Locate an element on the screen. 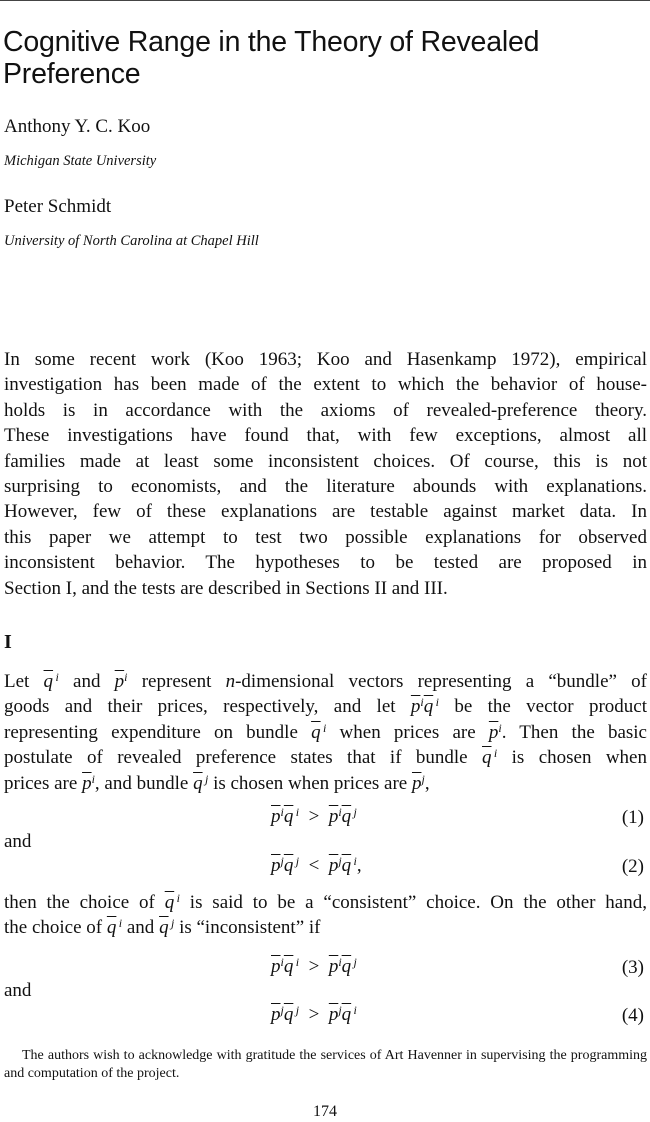  section-heading: I is located at coordinates (8, 642).